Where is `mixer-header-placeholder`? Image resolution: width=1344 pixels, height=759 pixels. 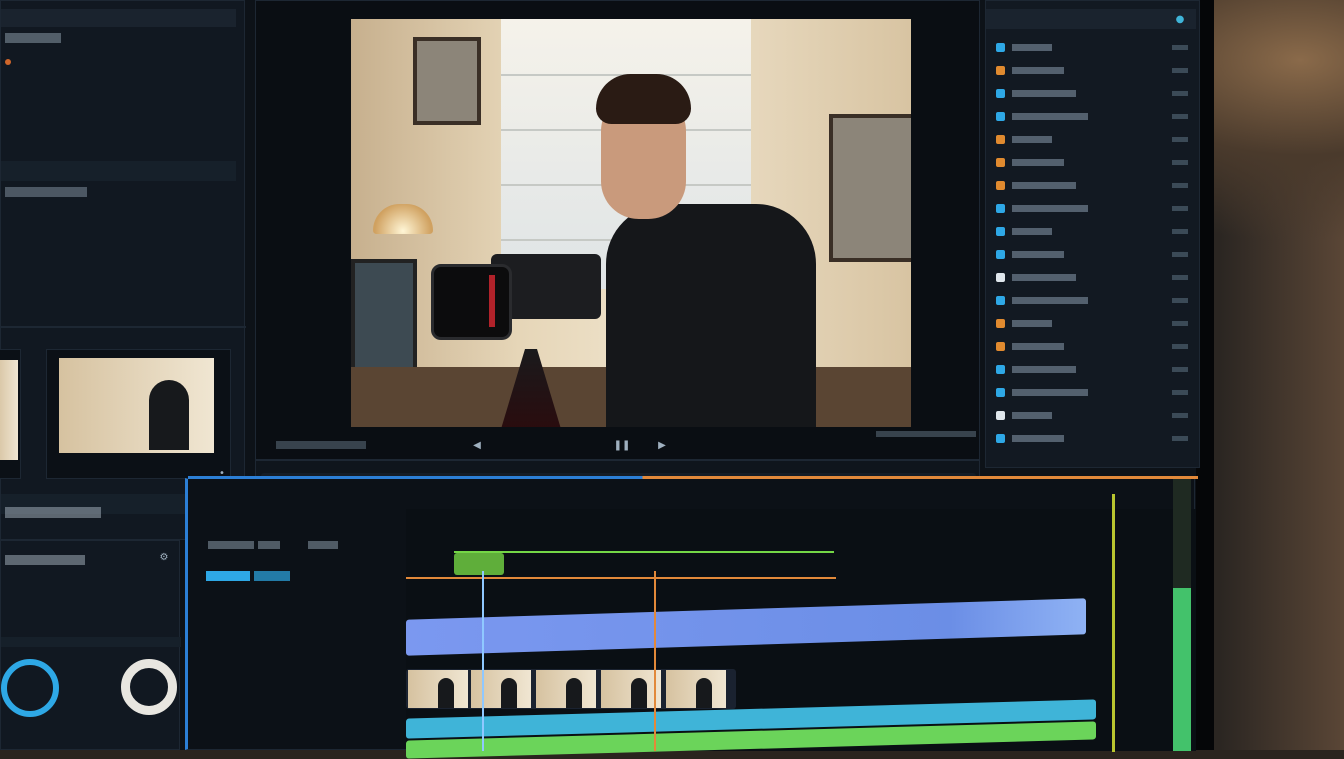
mixer-header-placeholder is located at coordinates (45, 560).